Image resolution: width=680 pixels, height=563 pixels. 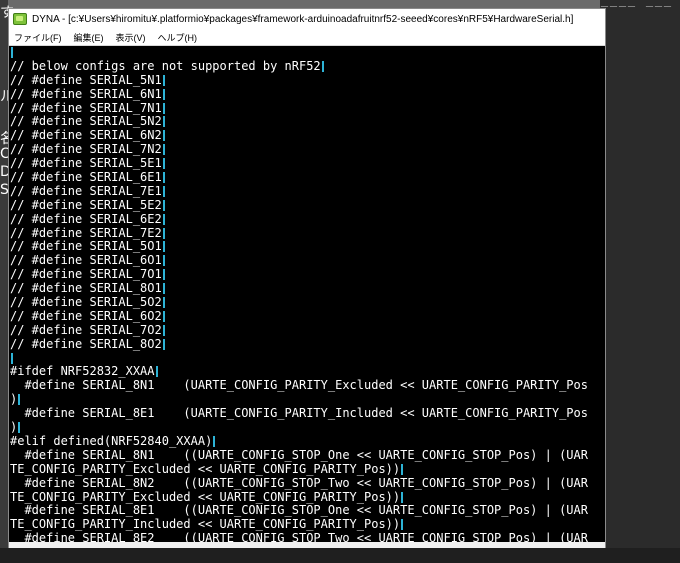 I want to click on code-line-text: // #define SERIAL_7N1, so click(x=86, y=107).